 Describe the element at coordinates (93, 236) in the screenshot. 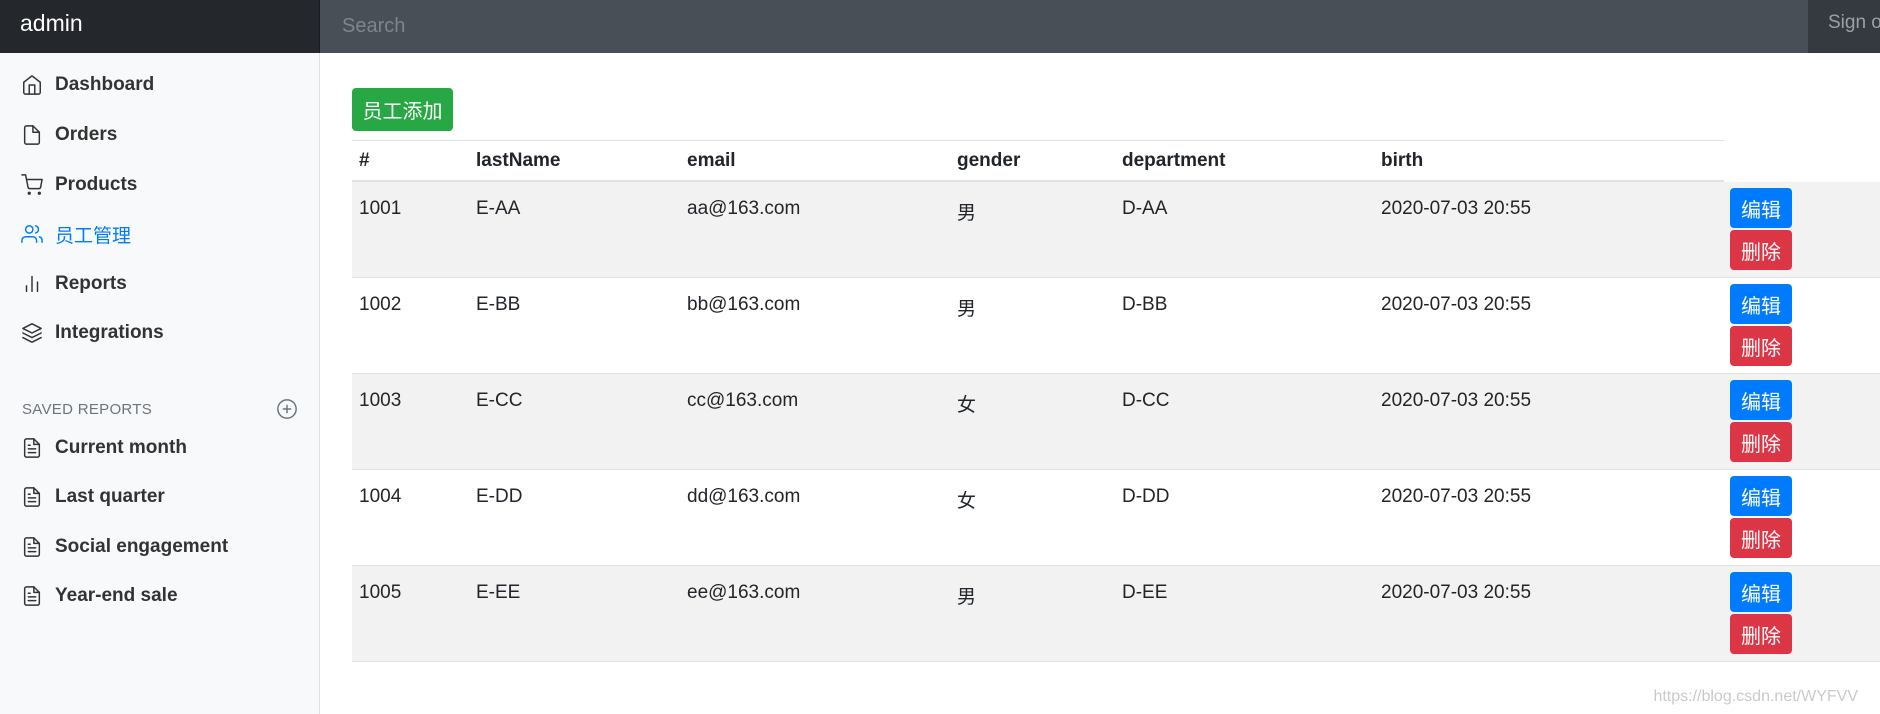

I see `sidebar-item-label: 员工管理` at that location.